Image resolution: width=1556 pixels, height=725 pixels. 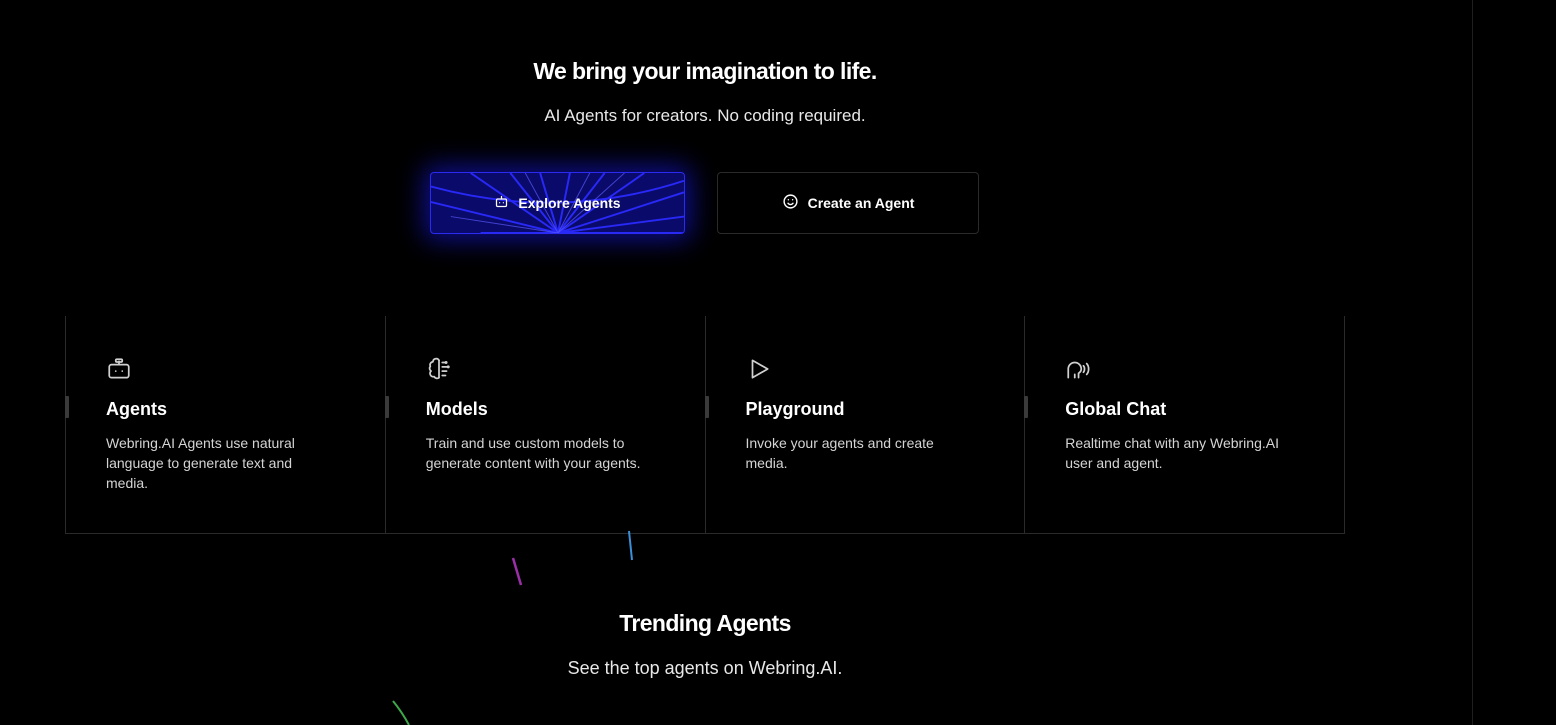 I want to click on streak-purple, so click(x=517, y=571).